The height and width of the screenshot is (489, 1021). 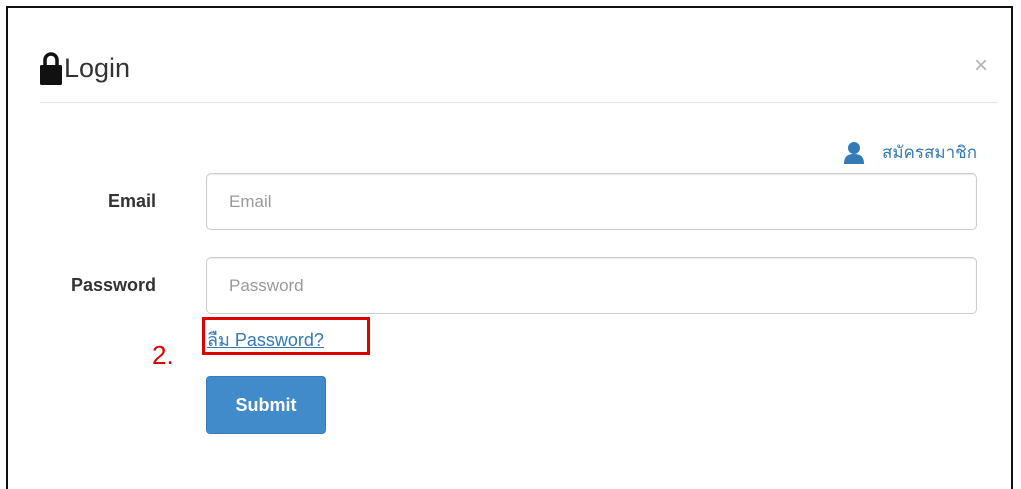 I want to click on close-button: ×, so click(x=981, y=66).